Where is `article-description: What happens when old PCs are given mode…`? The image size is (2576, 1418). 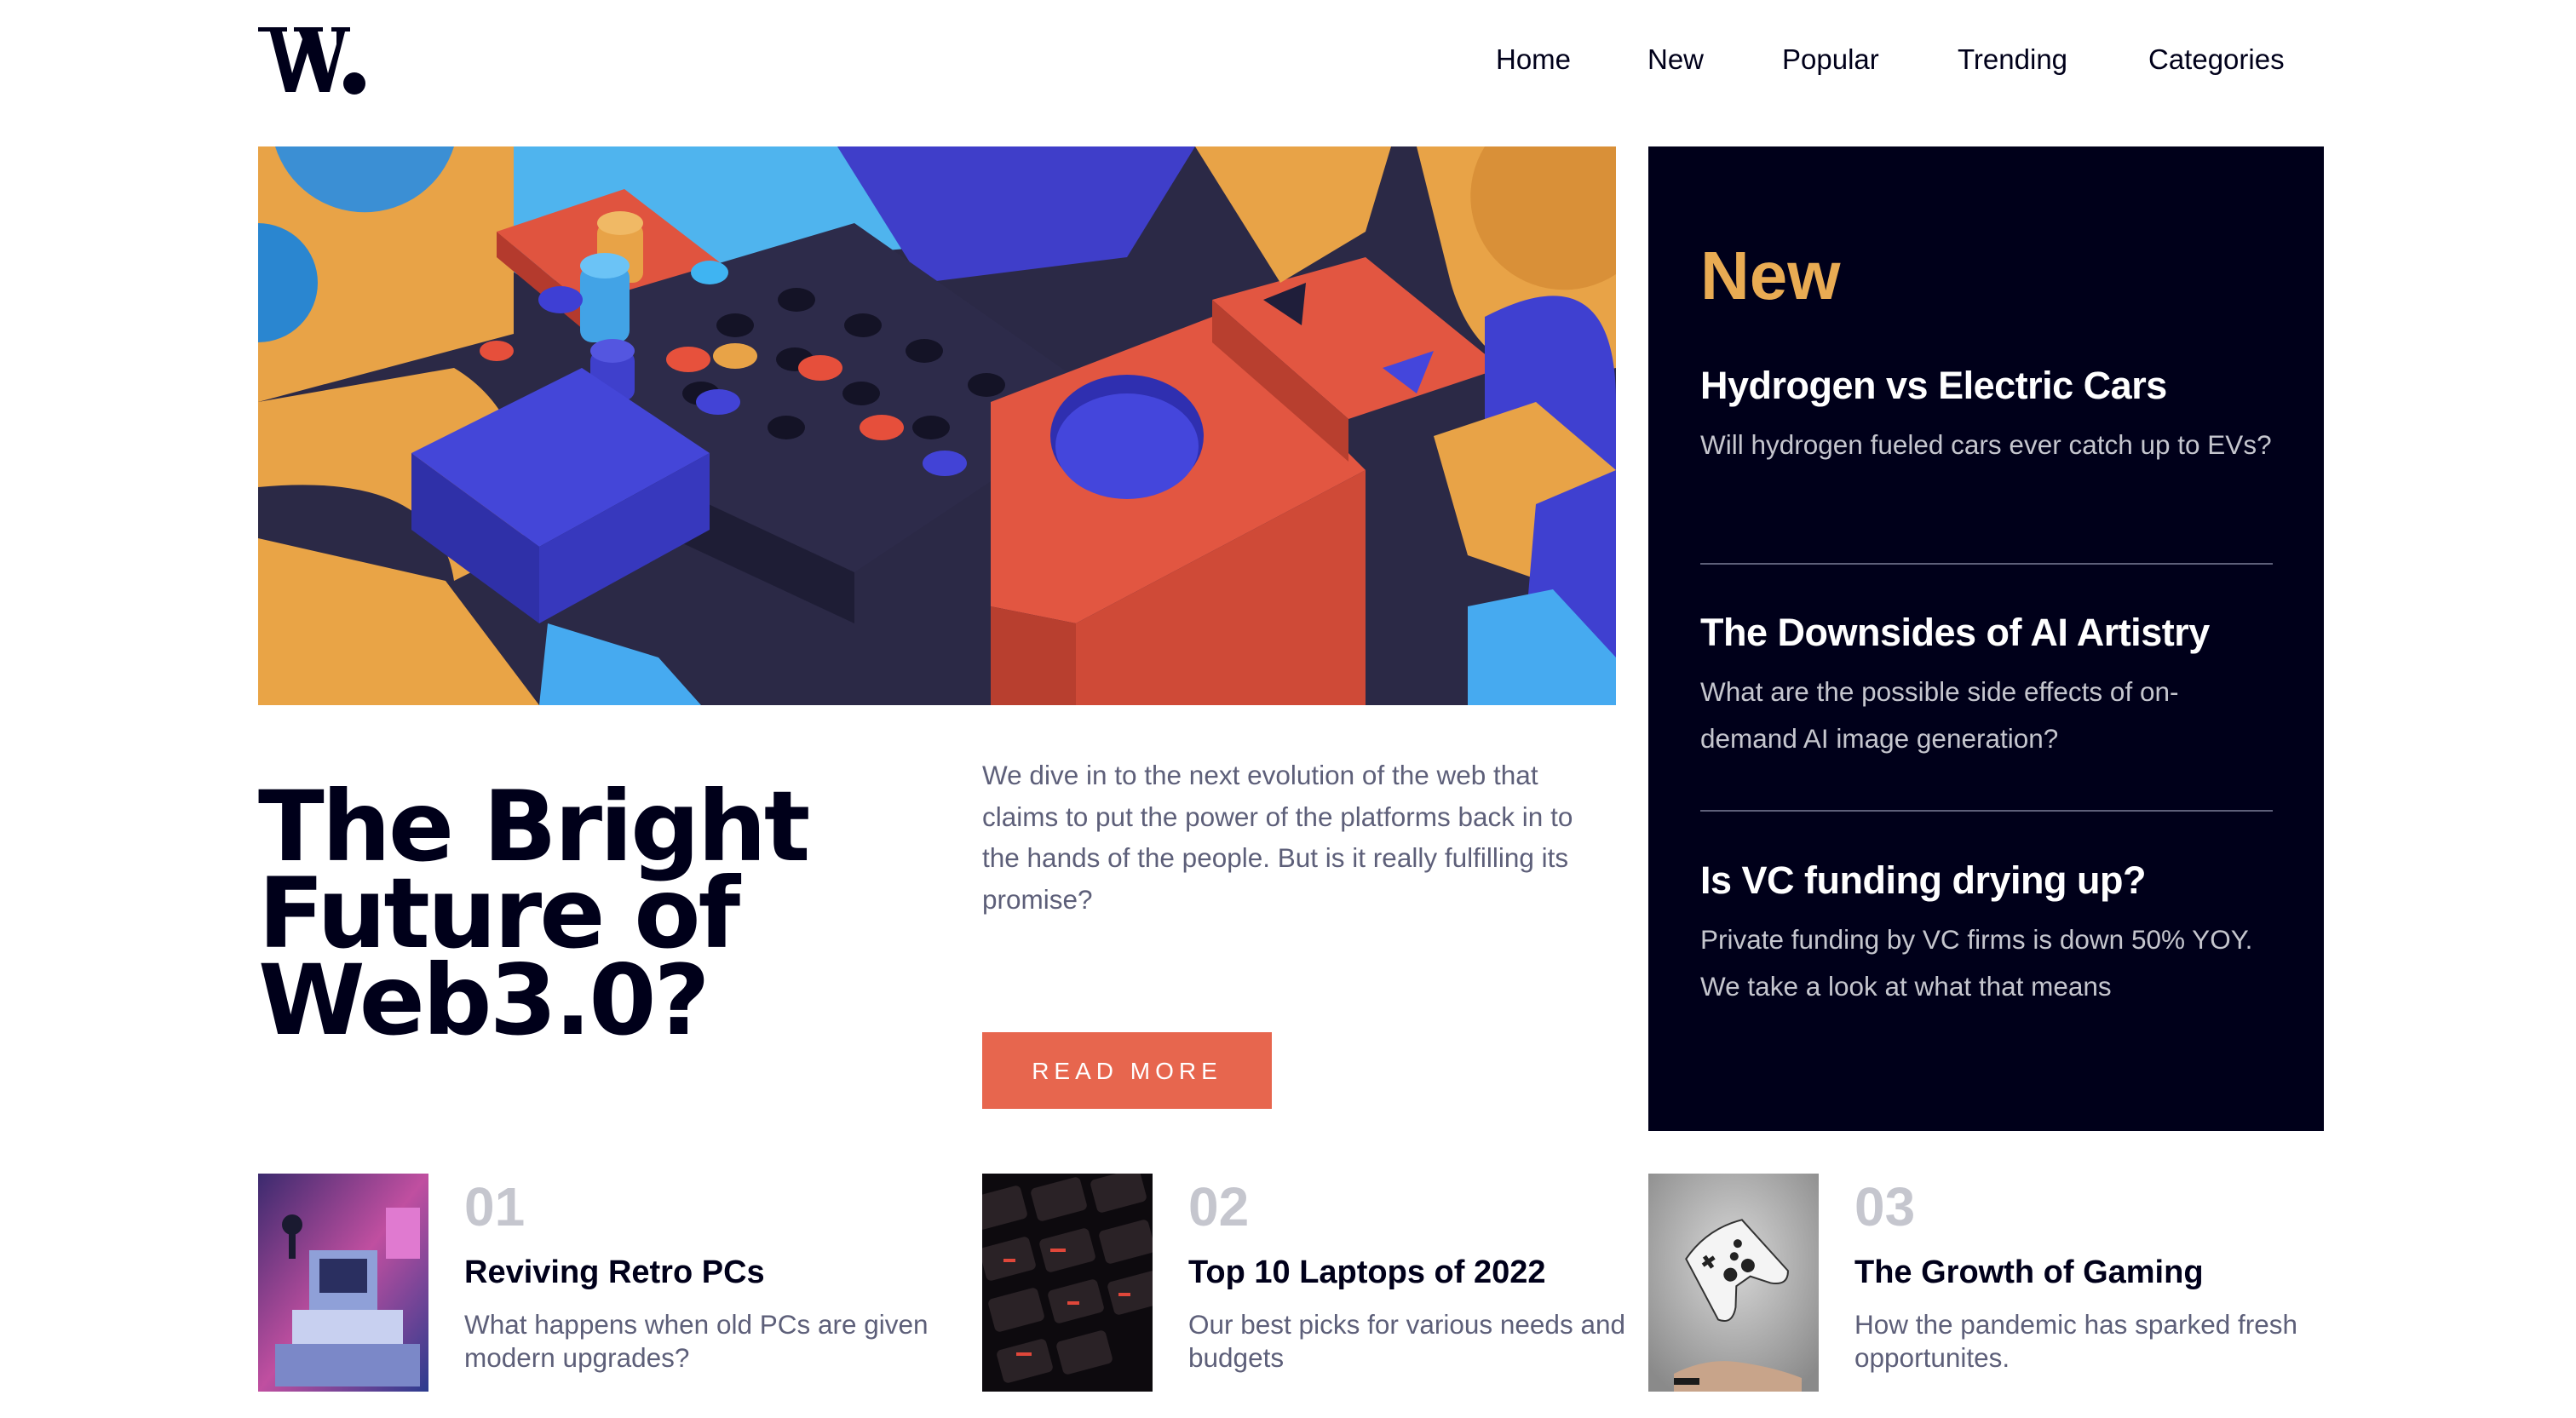 article-description: What happens when old PCs are given mode… is located at coordinates (696, 1341).